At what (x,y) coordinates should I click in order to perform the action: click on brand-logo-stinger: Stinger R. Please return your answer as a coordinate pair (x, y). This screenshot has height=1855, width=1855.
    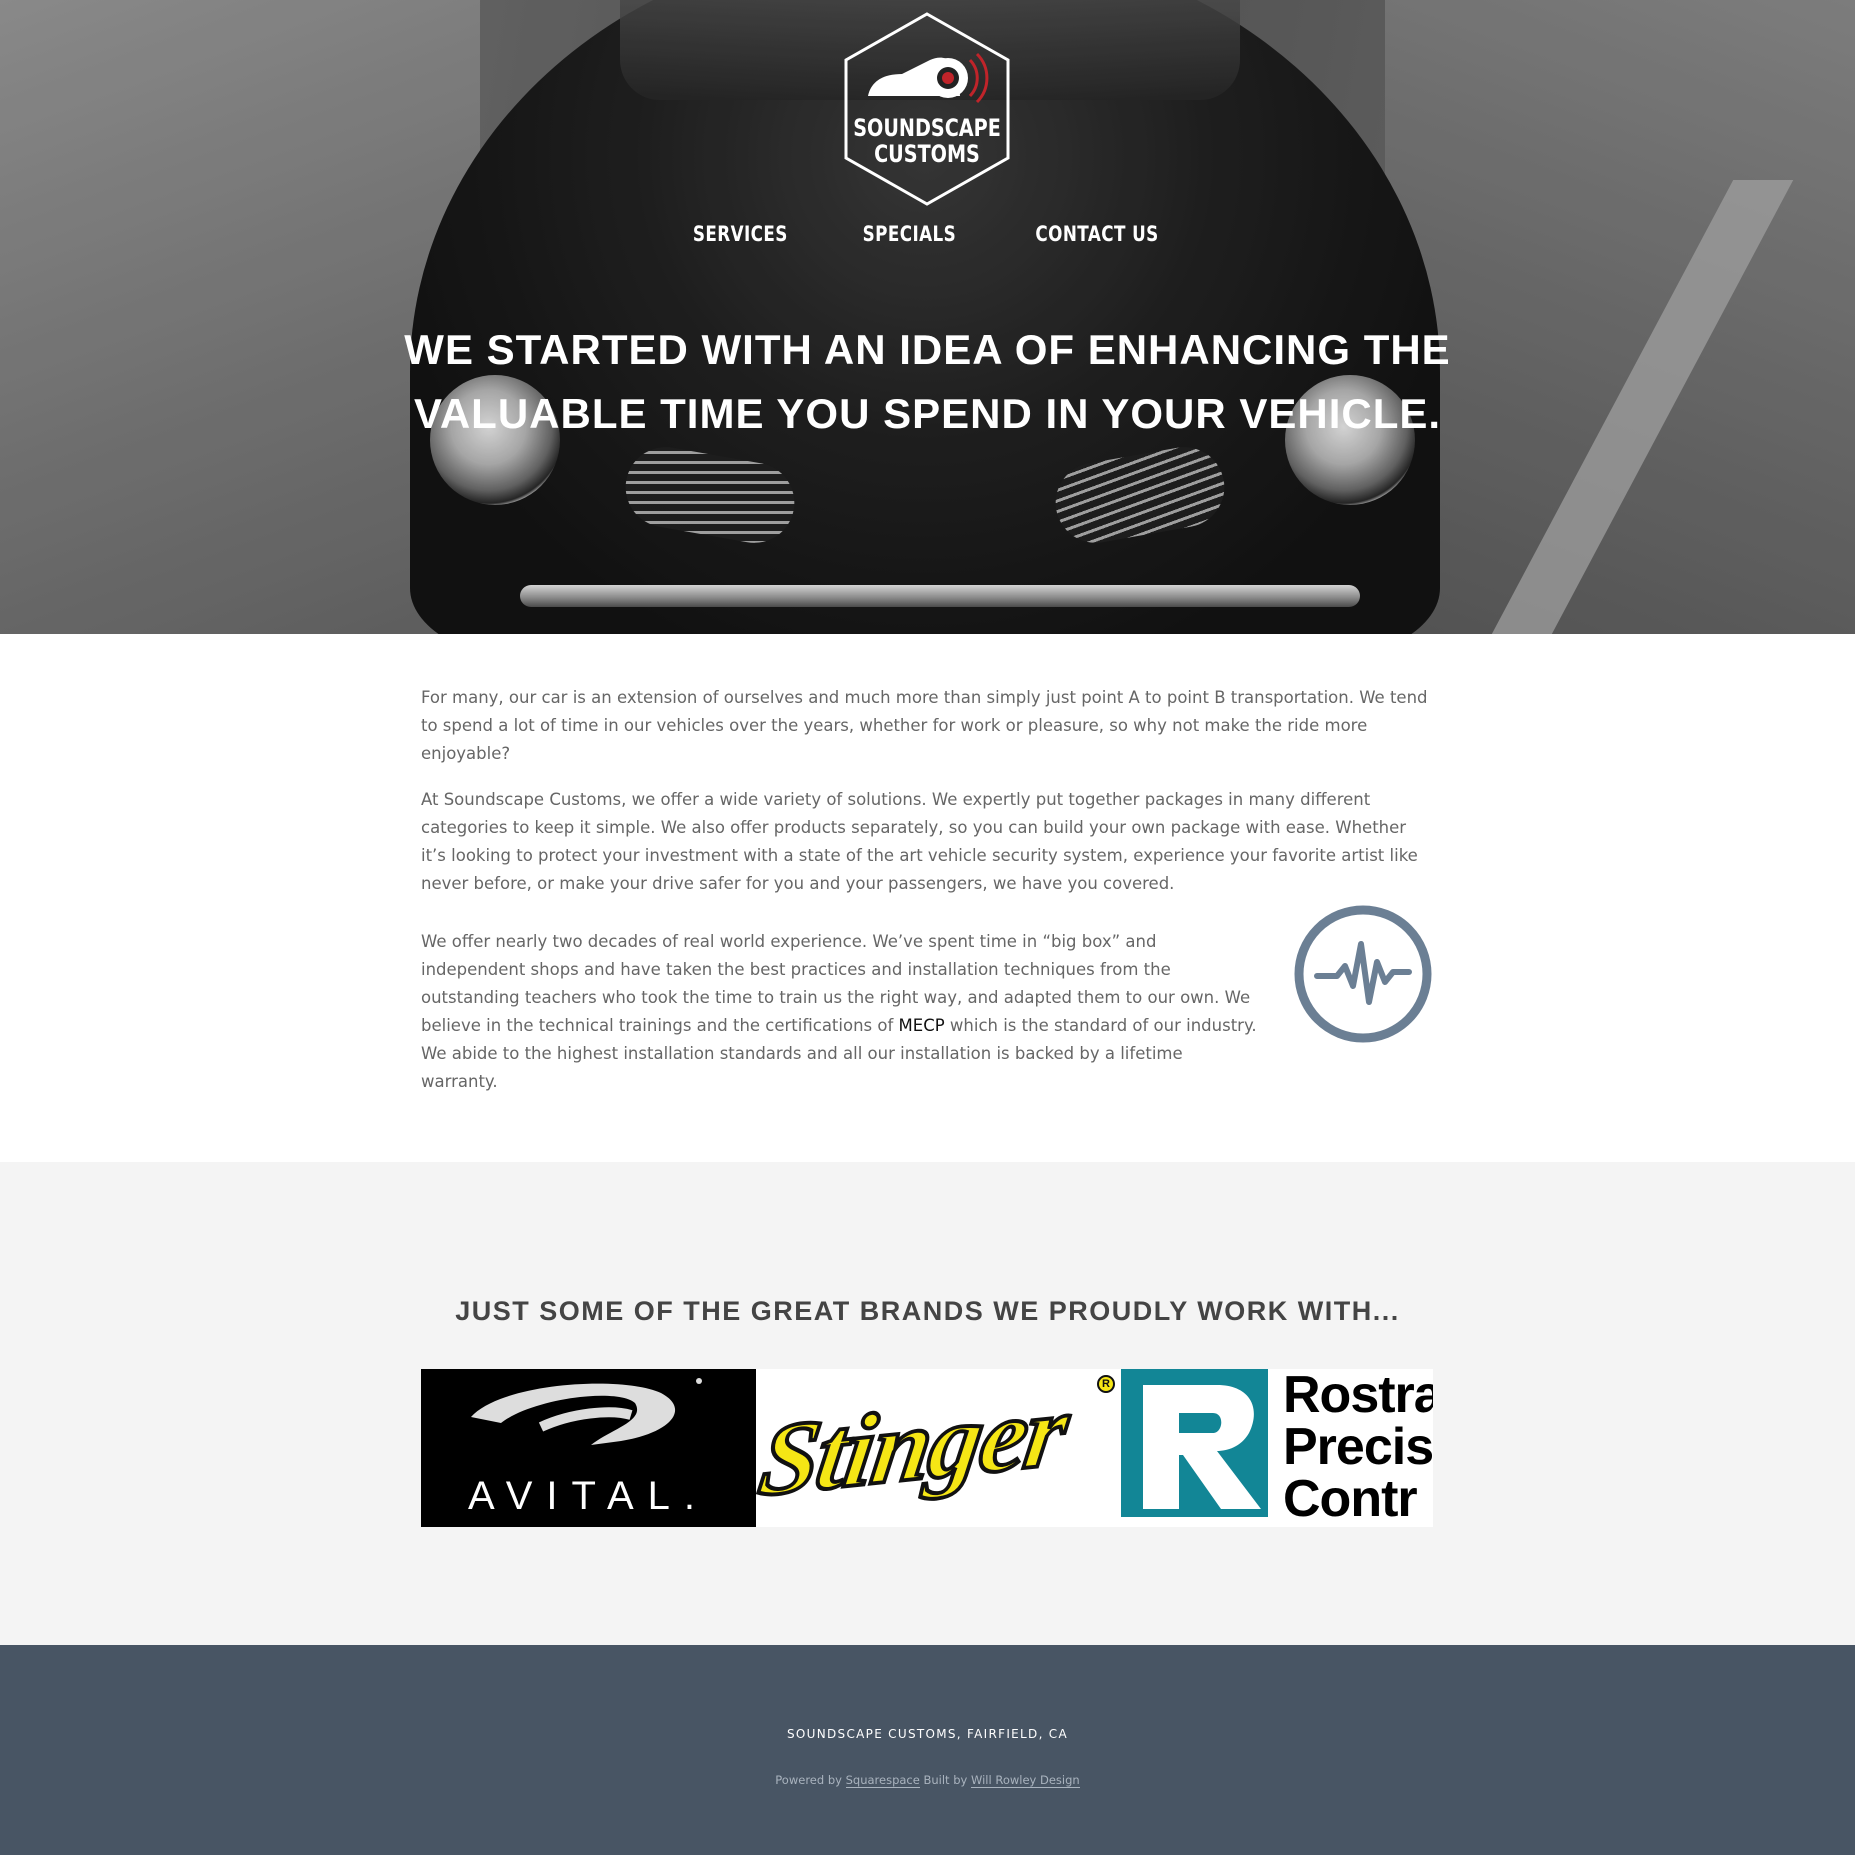
    Looking at the image, I should click on (938, 1448).